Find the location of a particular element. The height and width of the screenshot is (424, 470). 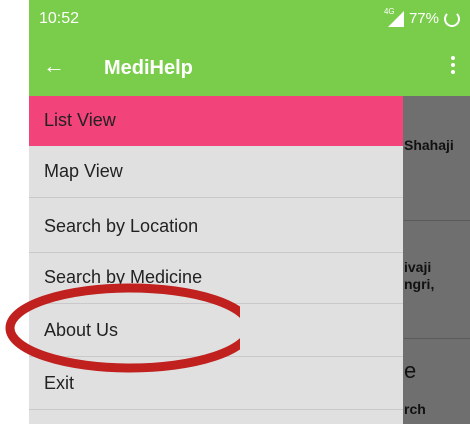

app-title: MediHelp is located at coordinates (148, 68).